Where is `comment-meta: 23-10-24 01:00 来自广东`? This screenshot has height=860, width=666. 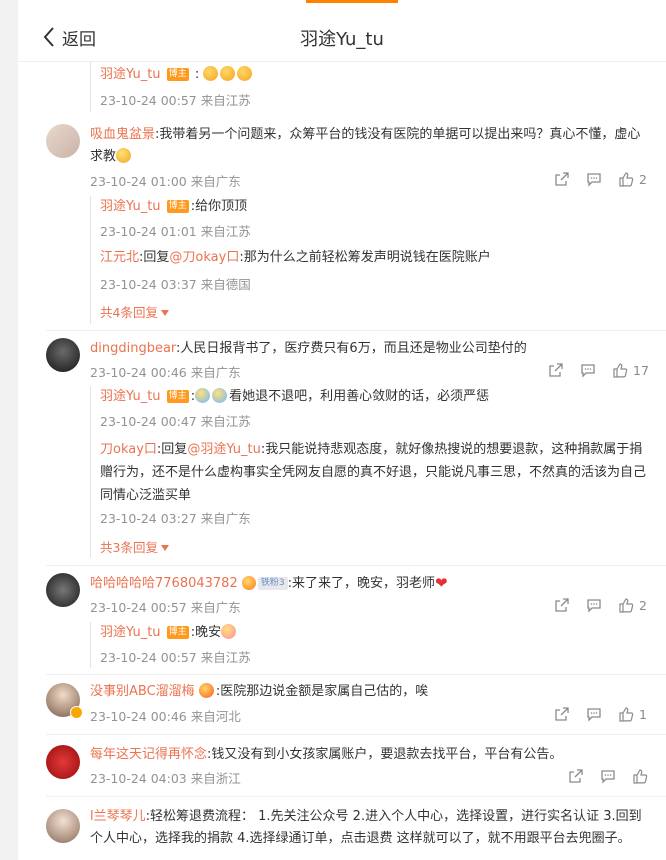
comment-meta: 23-10-24 01:00 来自广东 is located at coordinates (165, 181).